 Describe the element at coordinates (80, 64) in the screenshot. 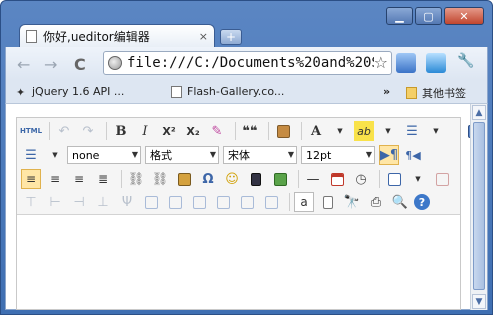

I see `reload-button: C` at that location.